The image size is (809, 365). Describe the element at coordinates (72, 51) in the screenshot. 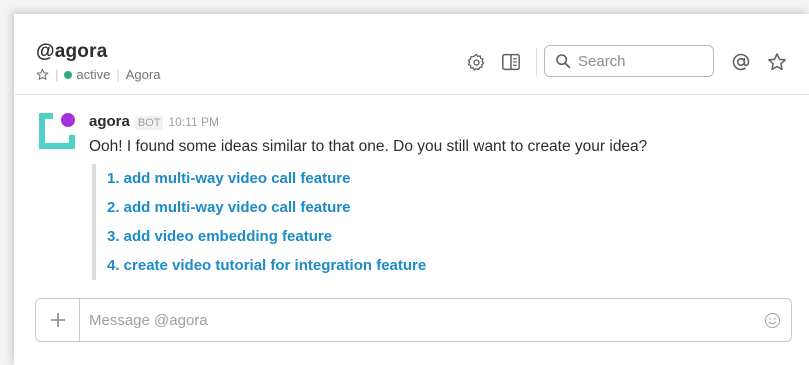

I see `channel-title: @agora` at that location.